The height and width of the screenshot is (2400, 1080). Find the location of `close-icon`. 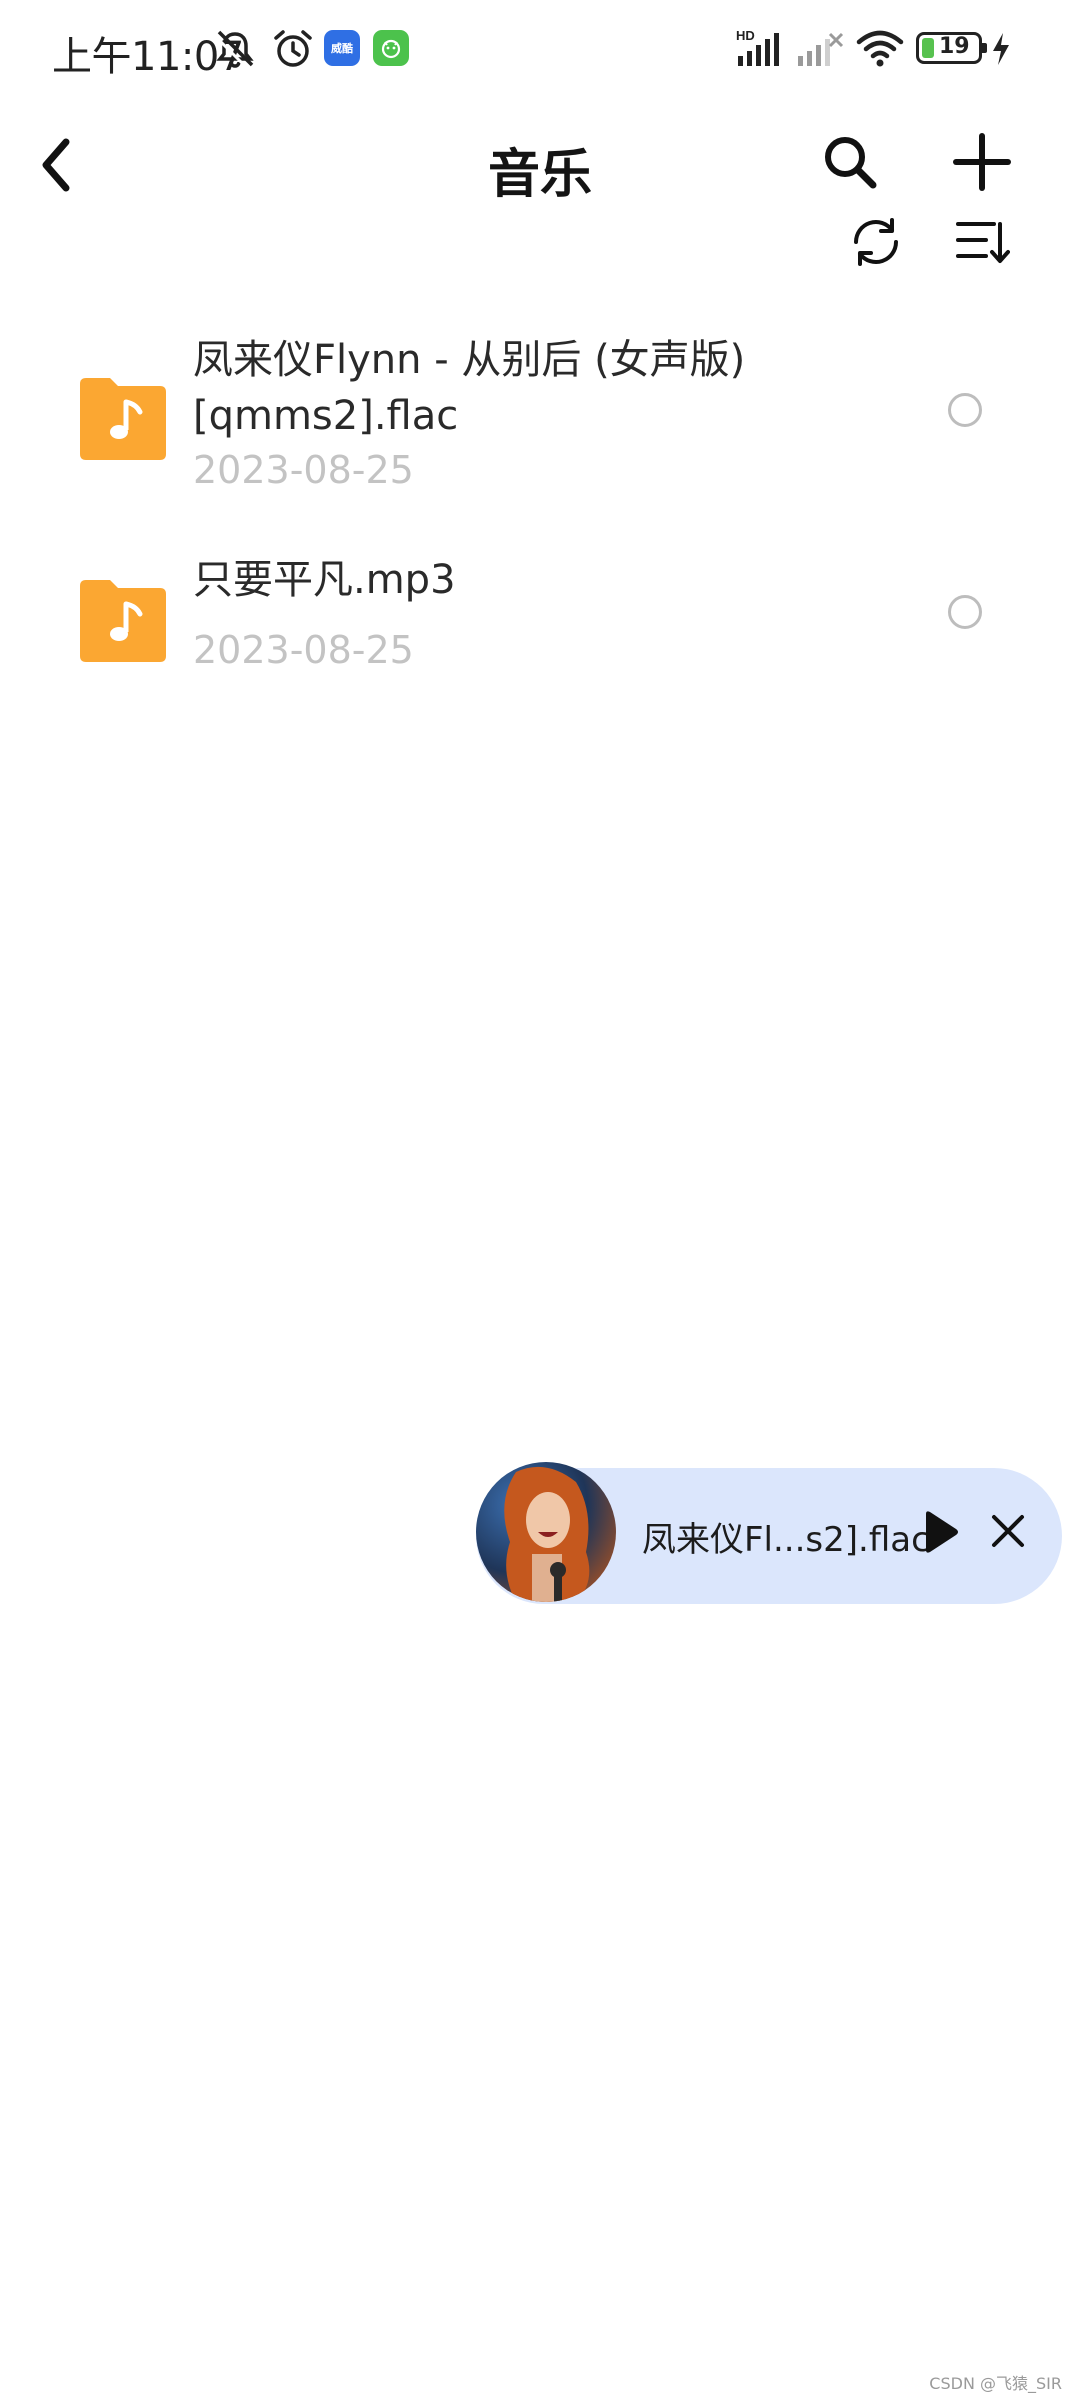

close-icon is located at coordinates (1008, 1531).